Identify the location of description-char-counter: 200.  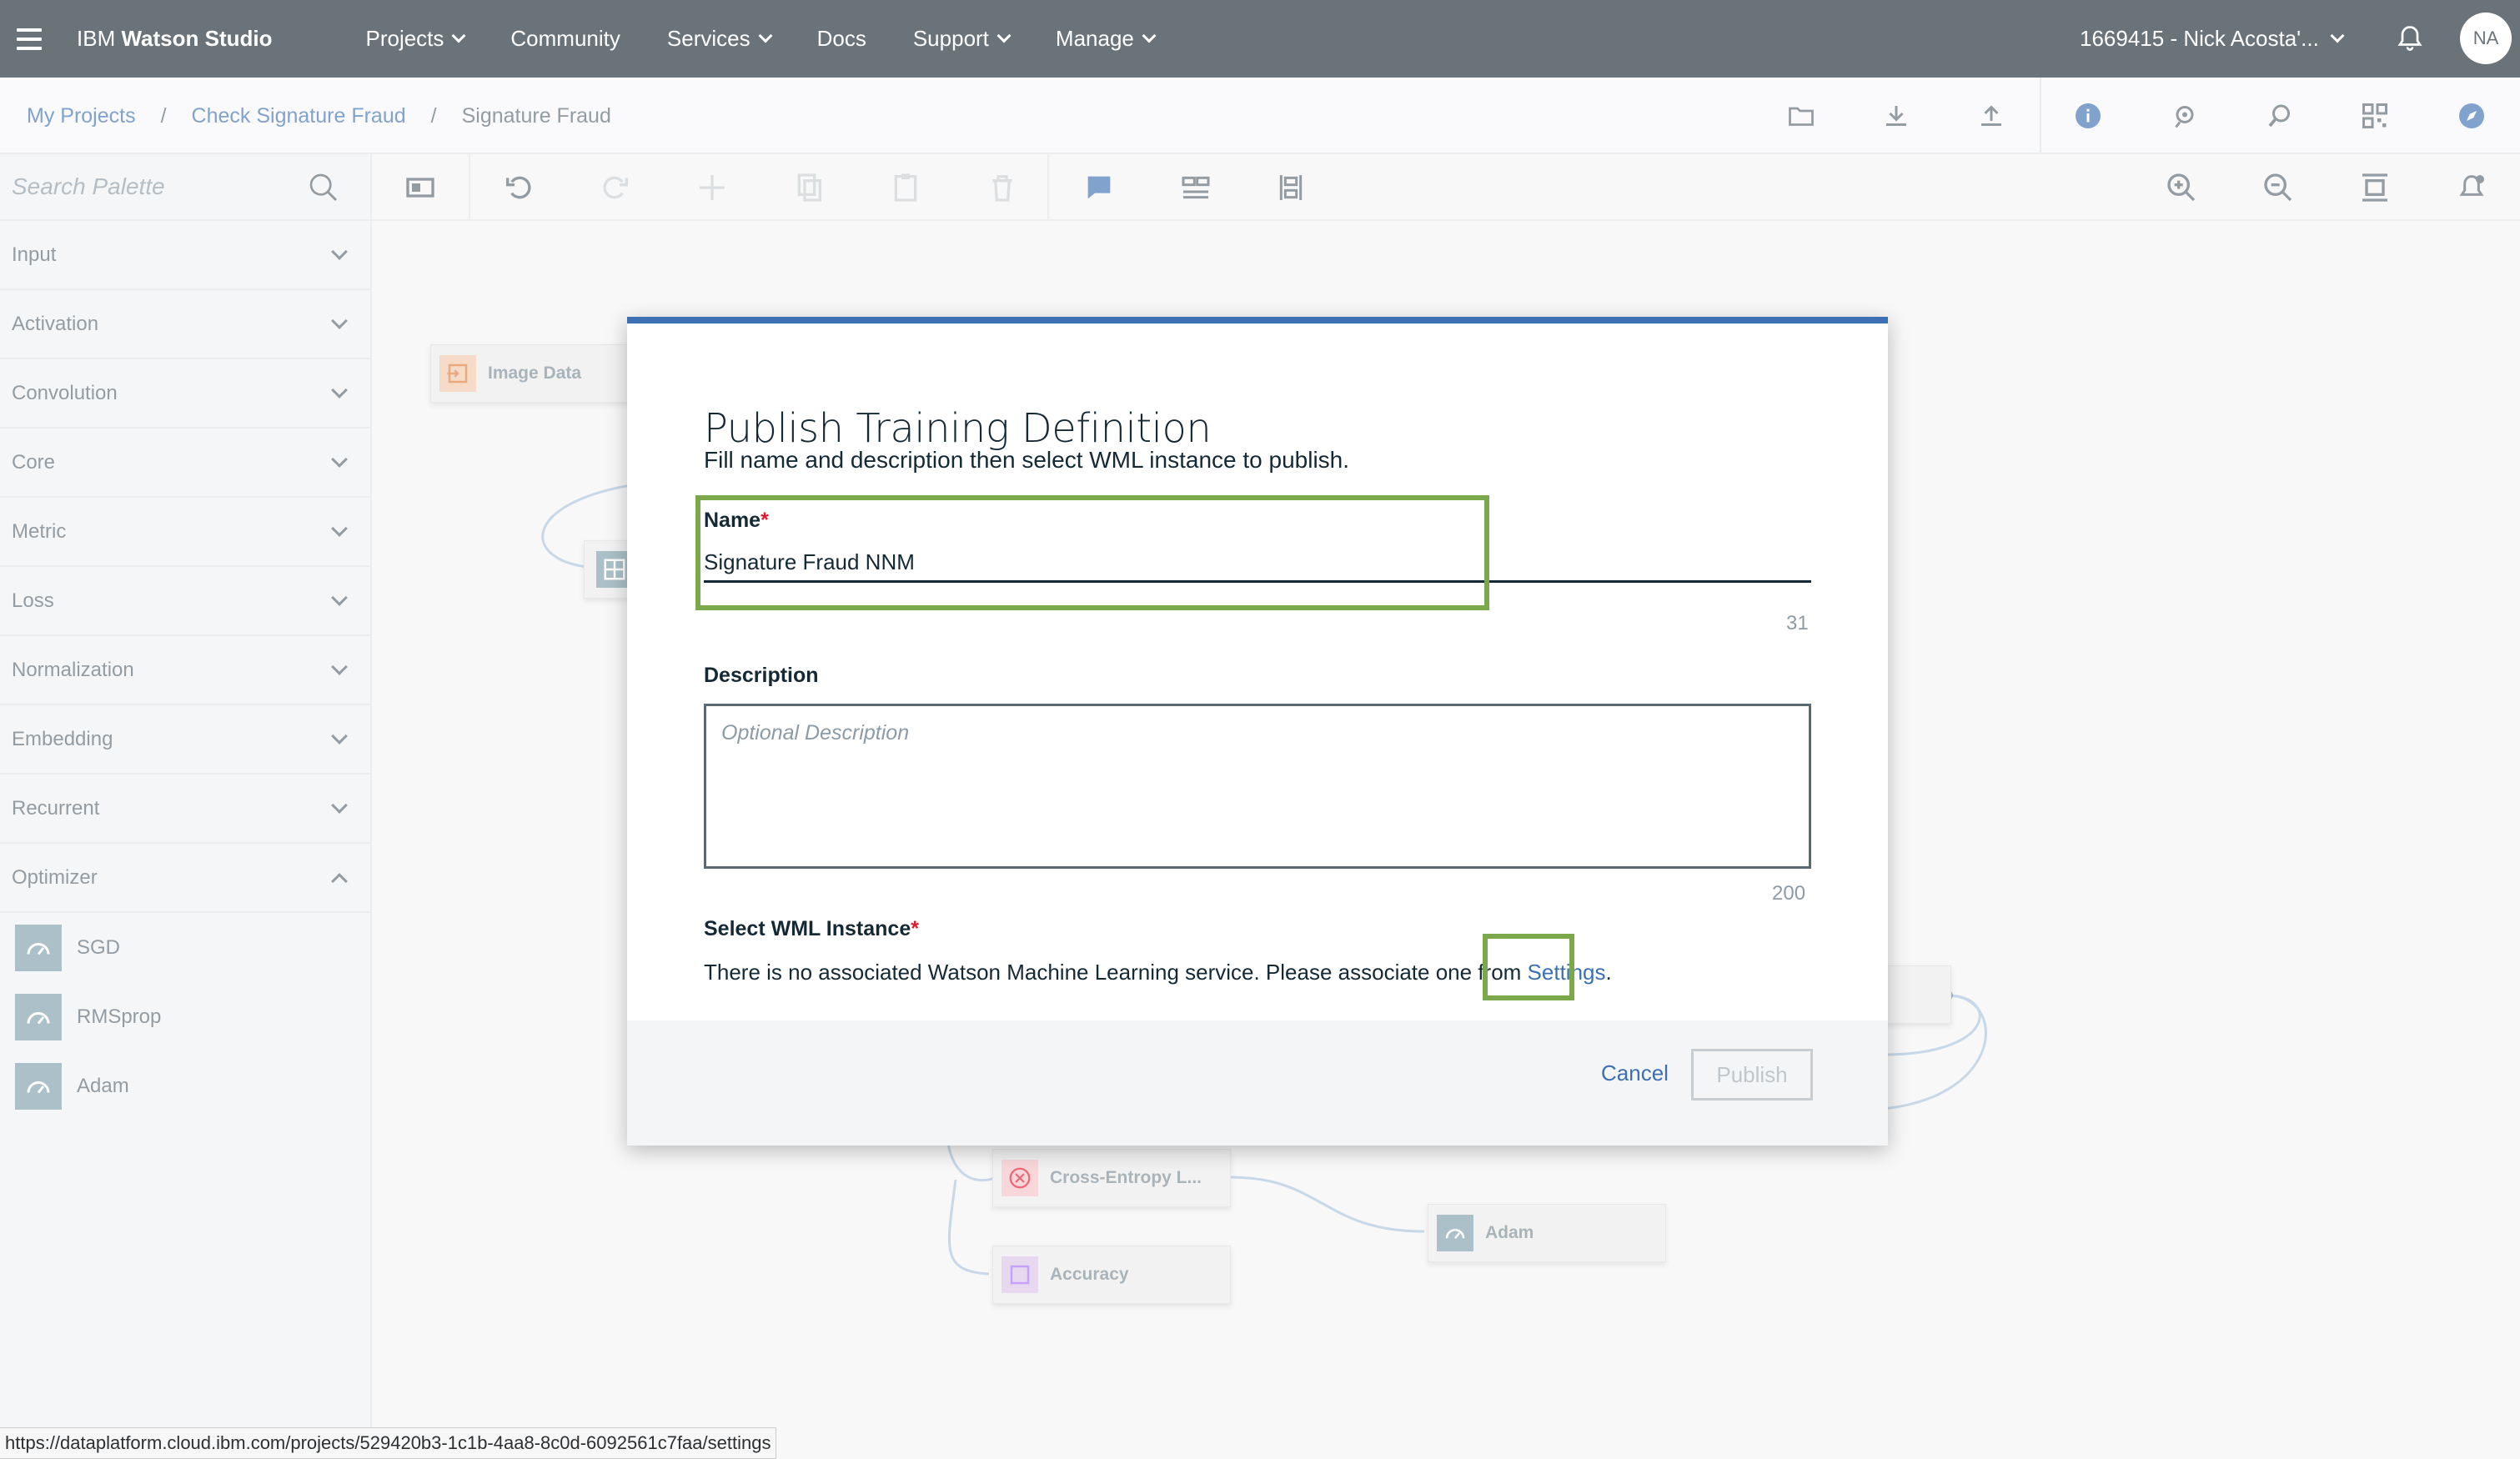
(1789, 893).